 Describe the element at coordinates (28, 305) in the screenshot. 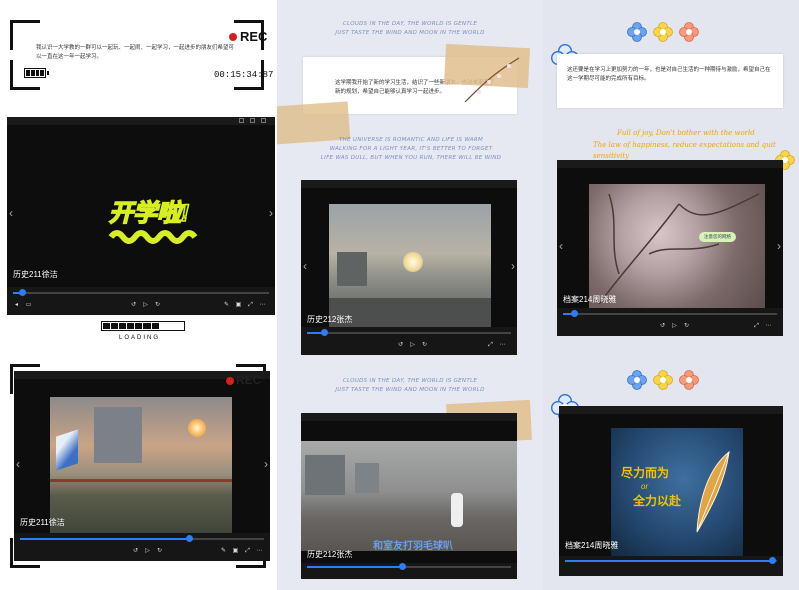

I see `subtitles-icon: ▭` at that location.